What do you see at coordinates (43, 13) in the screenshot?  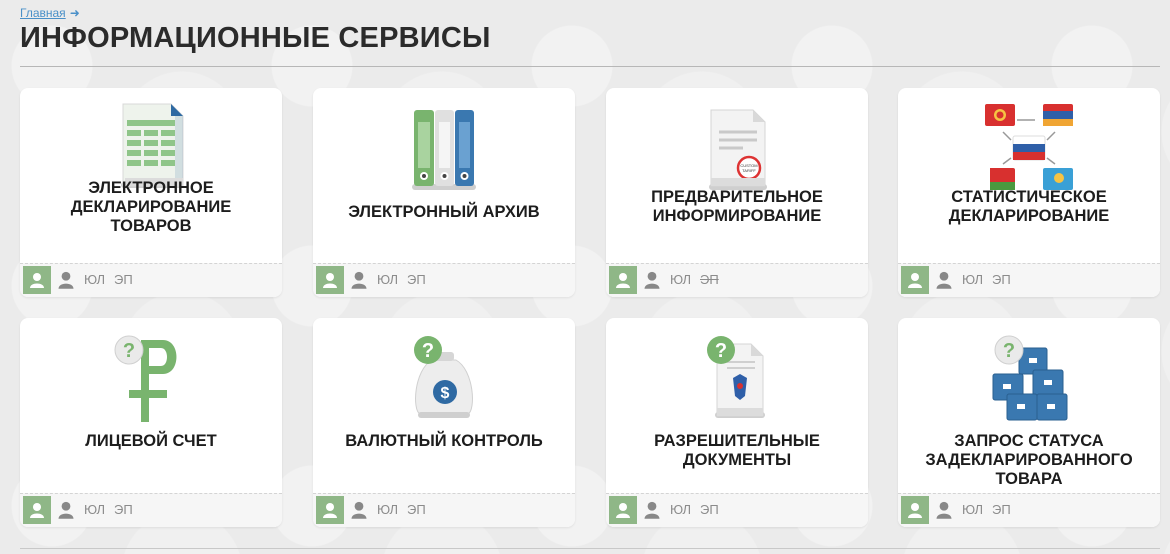 I see `breadcrumb-home-link: Главная` at bounding box center [43, 13].